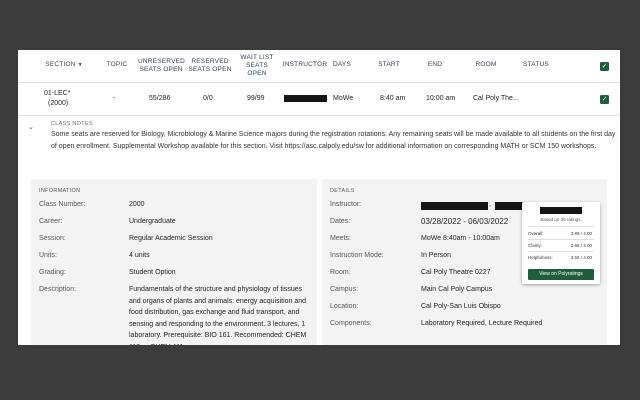 The image size is (640, 400). What do you see at coordinates (540, 257) in the screenshot?
I see `helpfulness-label: Helpfulness:` at bounding box center [540, 257].